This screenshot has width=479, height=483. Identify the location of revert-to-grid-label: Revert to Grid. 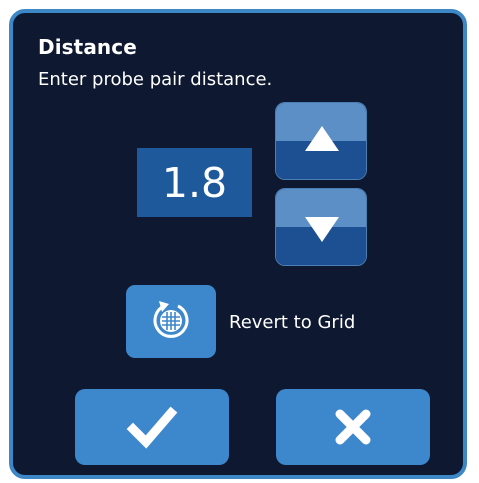
(292, 322).